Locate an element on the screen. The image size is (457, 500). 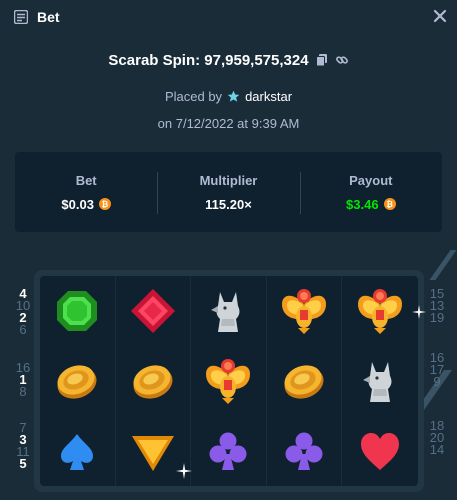
payline-number: 8 is located at coordinates (23, 391).